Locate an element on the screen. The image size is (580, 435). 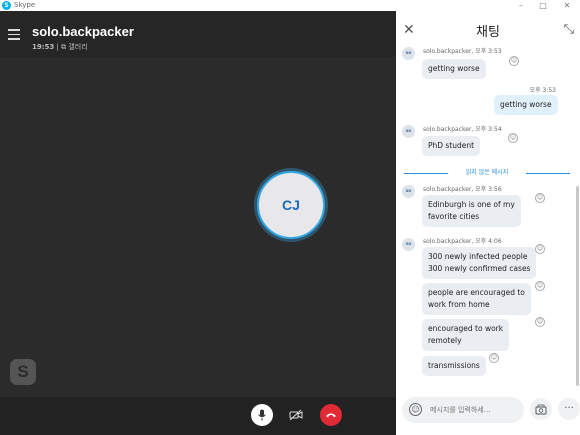
skype-logo-icon: S is located at coordinates (6, 5).